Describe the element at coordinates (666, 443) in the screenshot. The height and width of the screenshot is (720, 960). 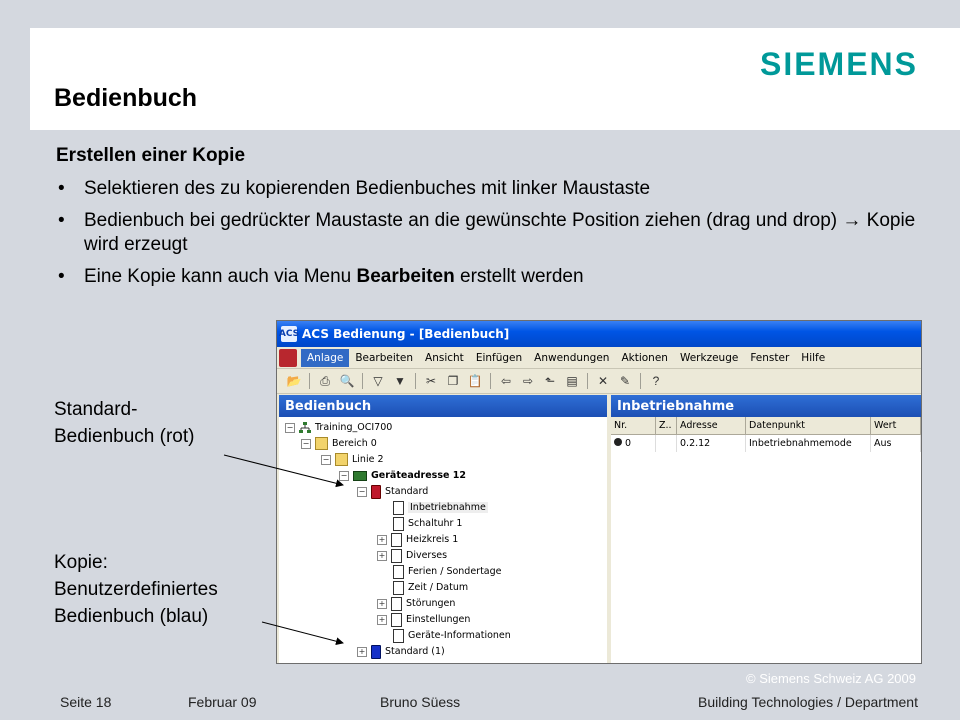
I see `table-cell` at that location.